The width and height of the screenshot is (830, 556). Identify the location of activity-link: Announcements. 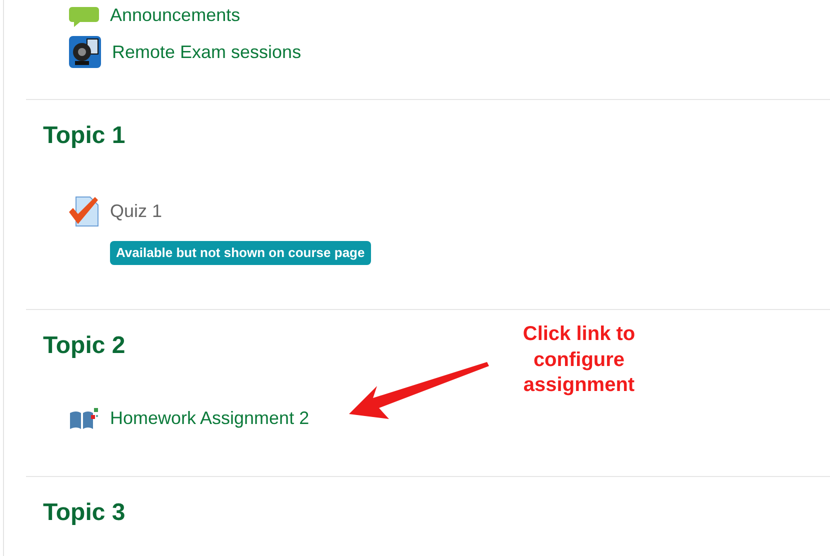
(175, 15).